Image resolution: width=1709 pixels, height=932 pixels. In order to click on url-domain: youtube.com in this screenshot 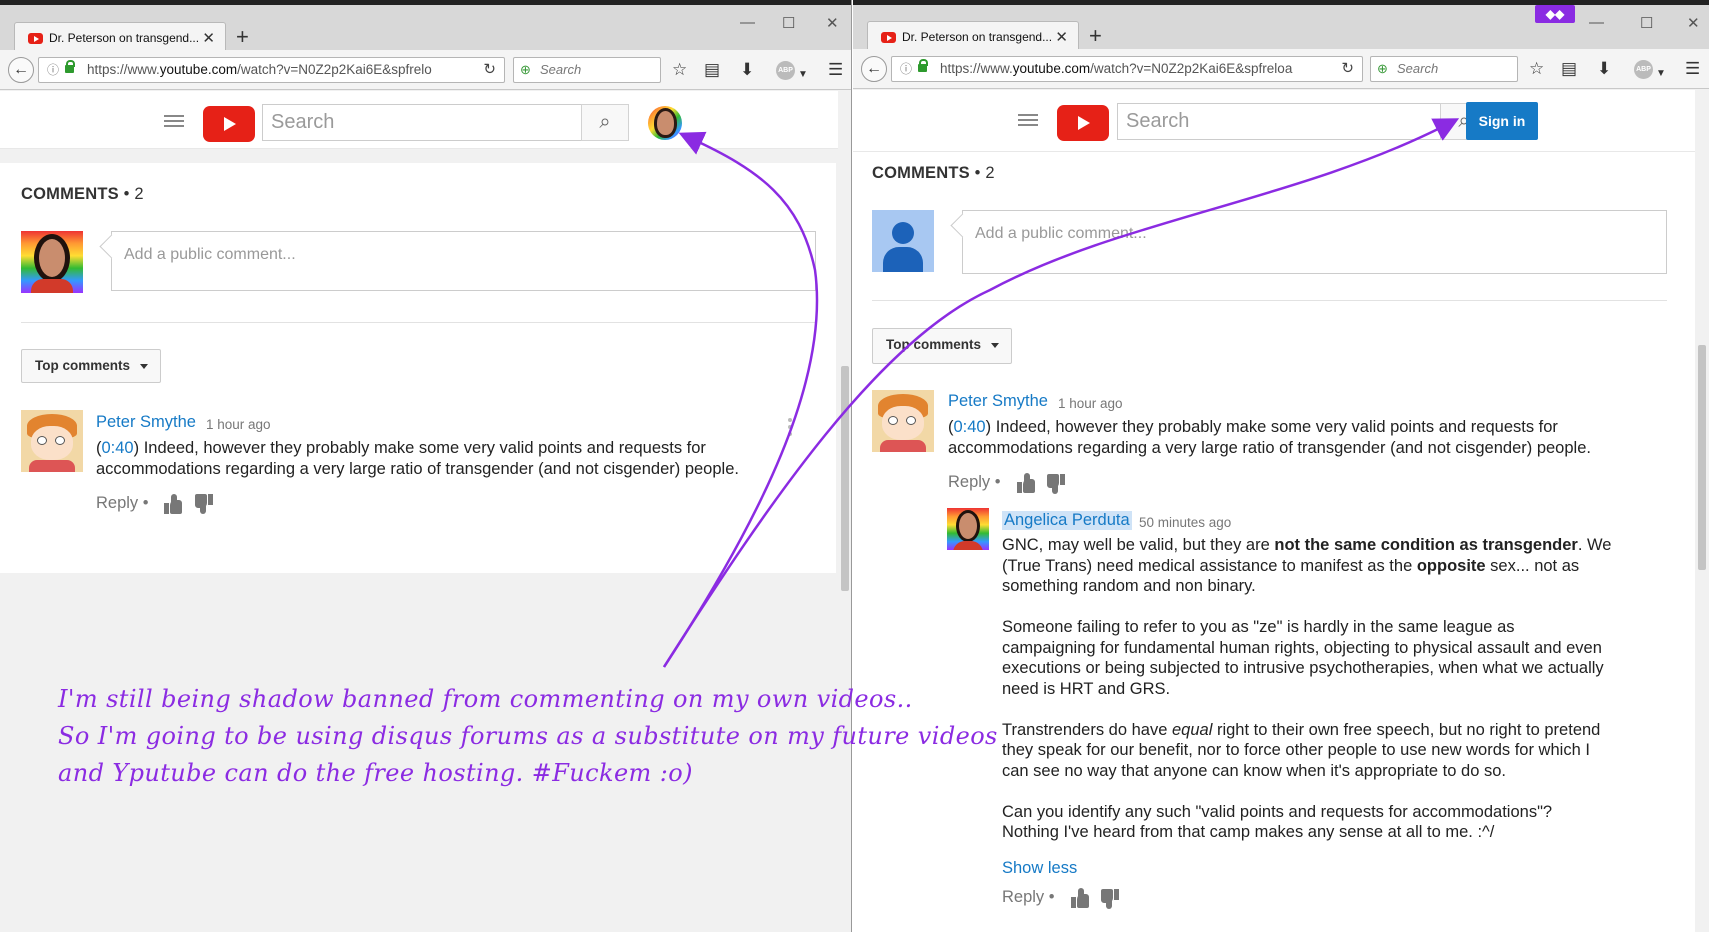, I will do `click(1051, 68)`.